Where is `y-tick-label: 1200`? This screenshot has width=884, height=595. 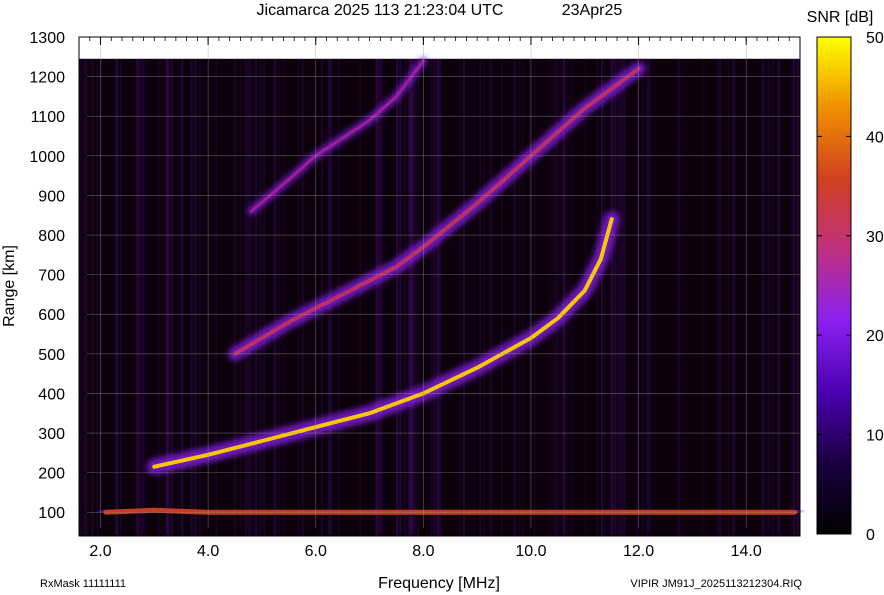
y-tick-label: 1200 is located at coordinates (47, 78).